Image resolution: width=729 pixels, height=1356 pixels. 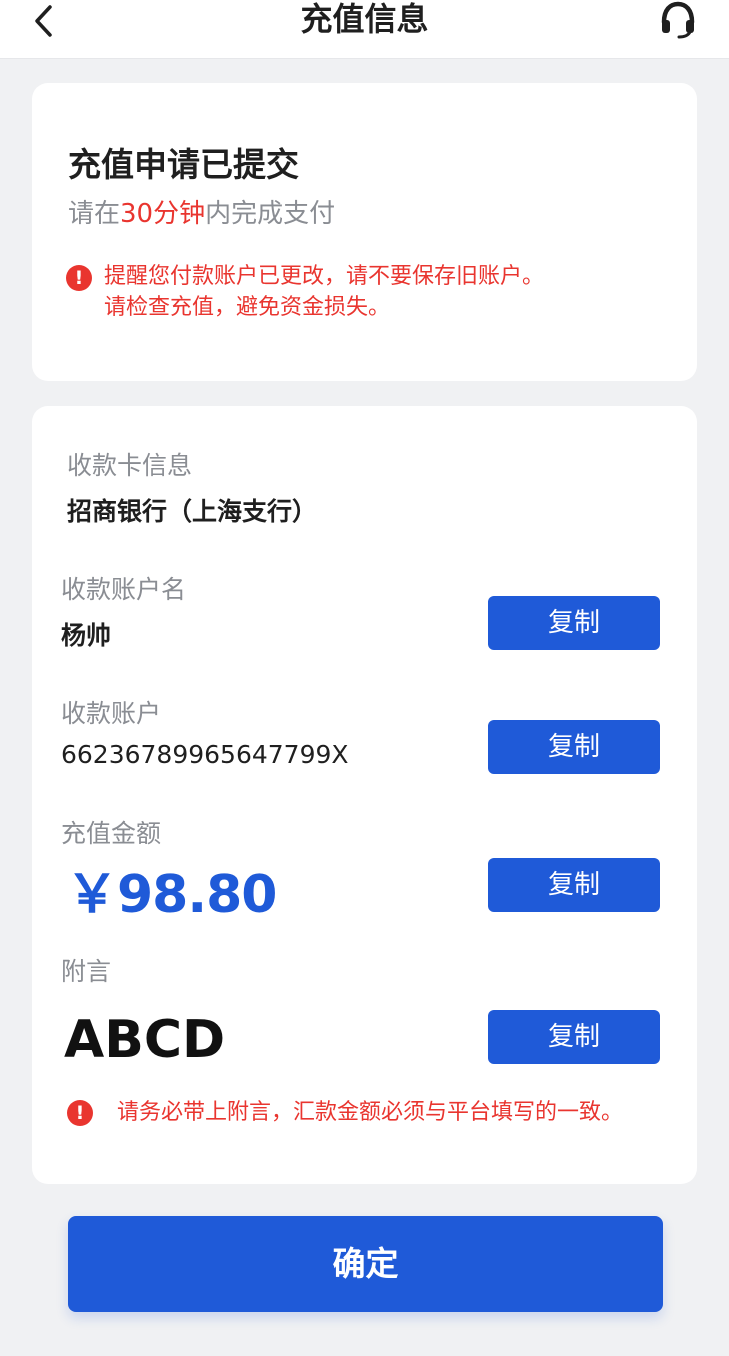 What do you see at coordinates (270, 214) in the screenshot?
I see `subtitle-suffix: 内完成支付` at bounding box center [270, 214].